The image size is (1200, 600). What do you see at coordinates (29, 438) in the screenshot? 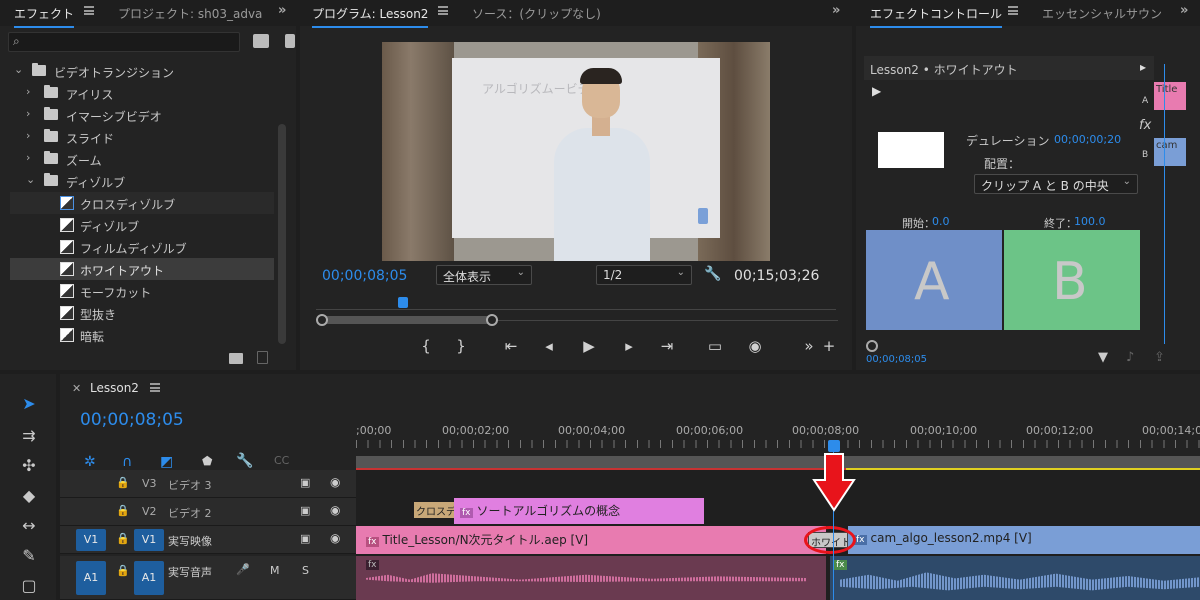
I see `track-select-icon: ⇉` at bounding box center [29, 438].